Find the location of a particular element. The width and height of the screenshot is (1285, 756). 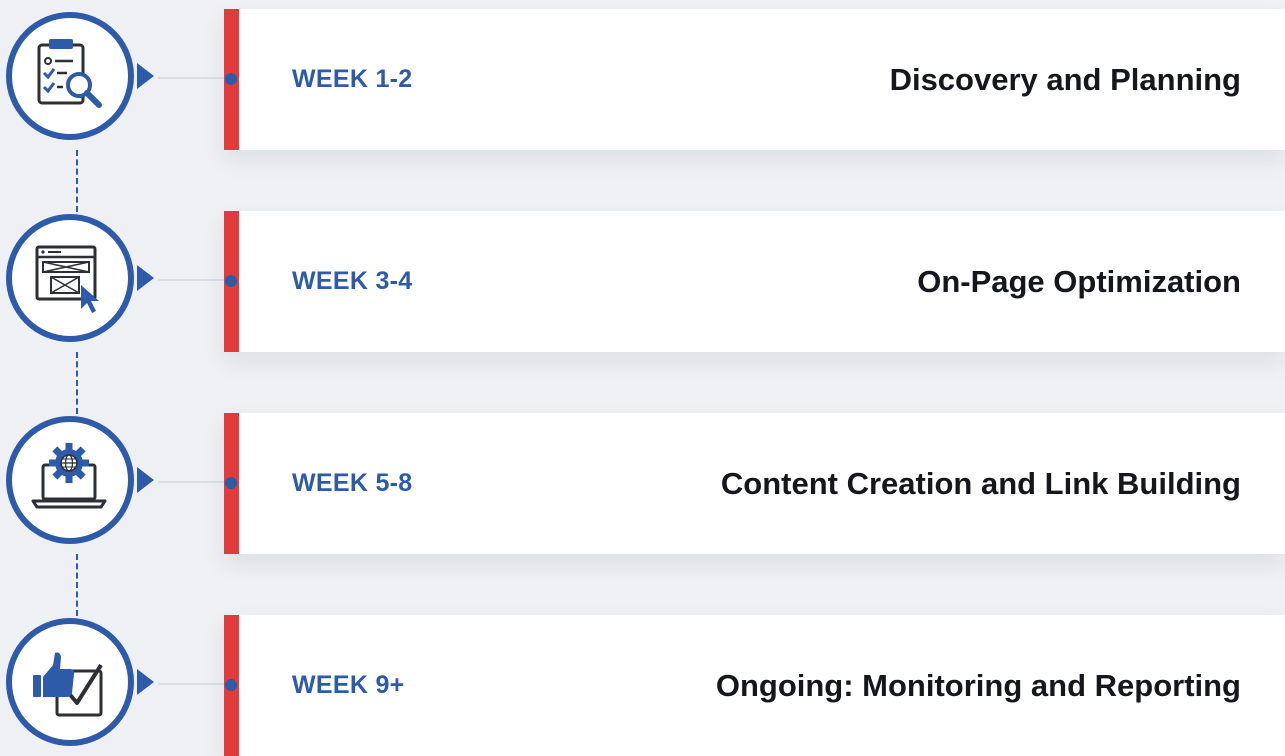

thumbs-up-checkbox-icon is located at coordinates (68, 684).